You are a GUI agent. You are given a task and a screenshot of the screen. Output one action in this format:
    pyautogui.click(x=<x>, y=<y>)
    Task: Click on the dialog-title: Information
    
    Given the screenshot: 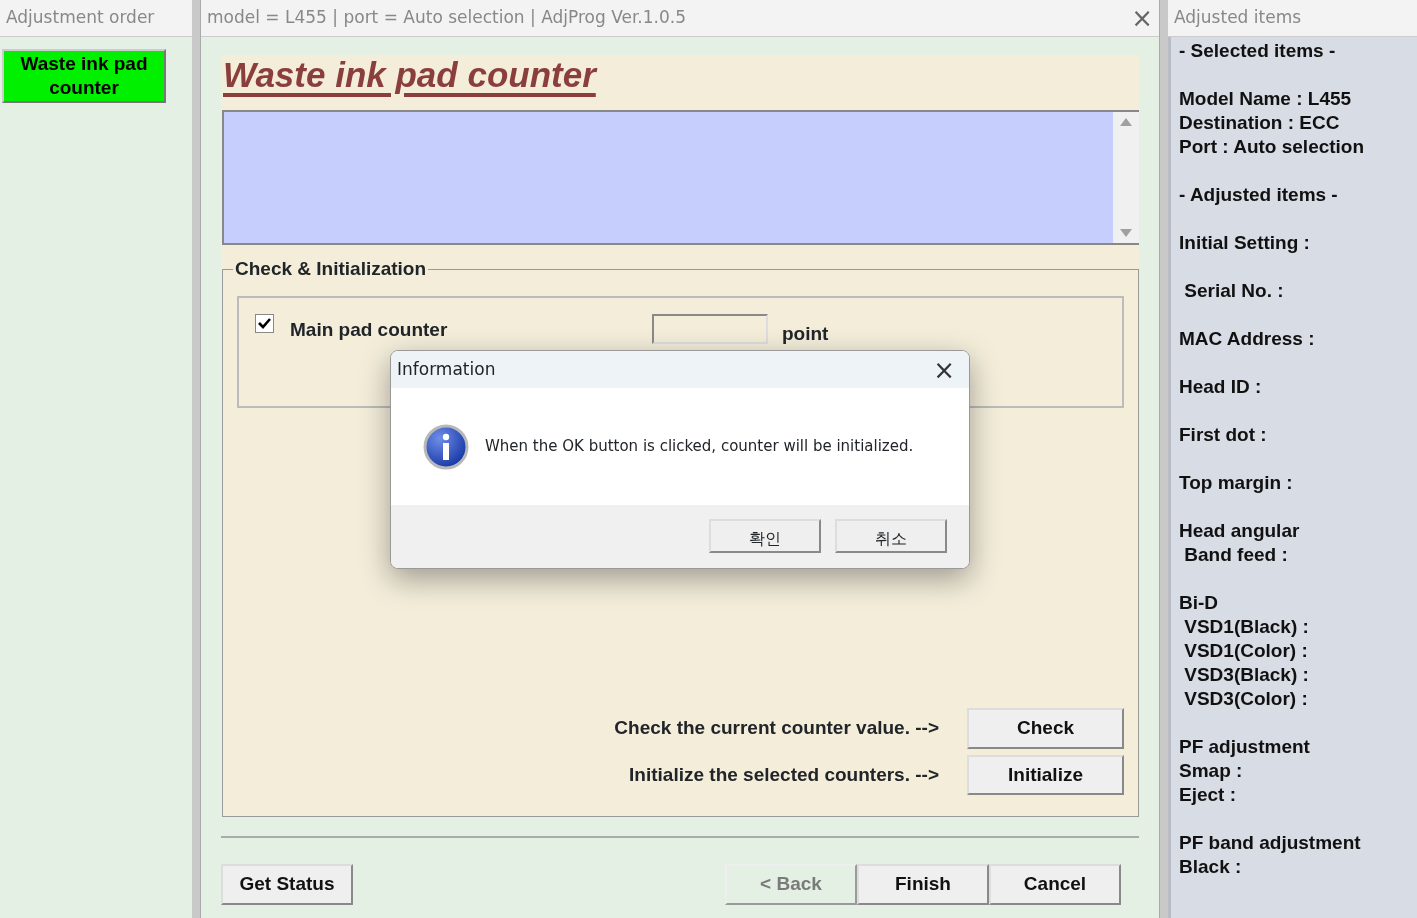 What is the action you would take?
    pyautogui.click(x=446, y=369)
    